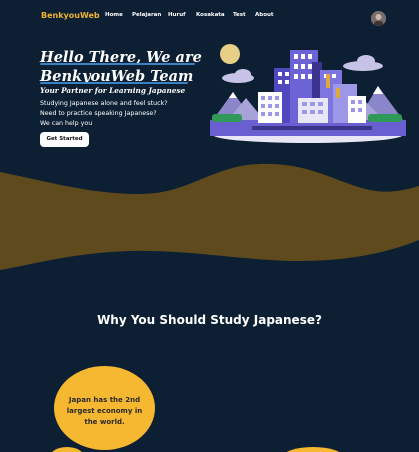 This screenshot has width=419, height=452. Describe the element at coordinates (64, 139) in the screenshot. I see `get-started-button: Get Started` at that location.